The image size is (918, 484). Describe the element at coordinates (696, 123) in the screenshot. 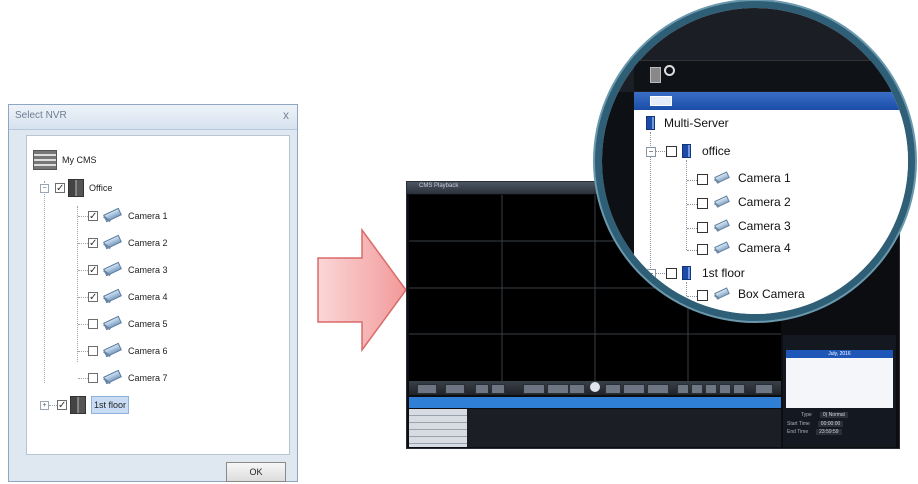

I see `zoom-root-label: Multi-Server` at that location.